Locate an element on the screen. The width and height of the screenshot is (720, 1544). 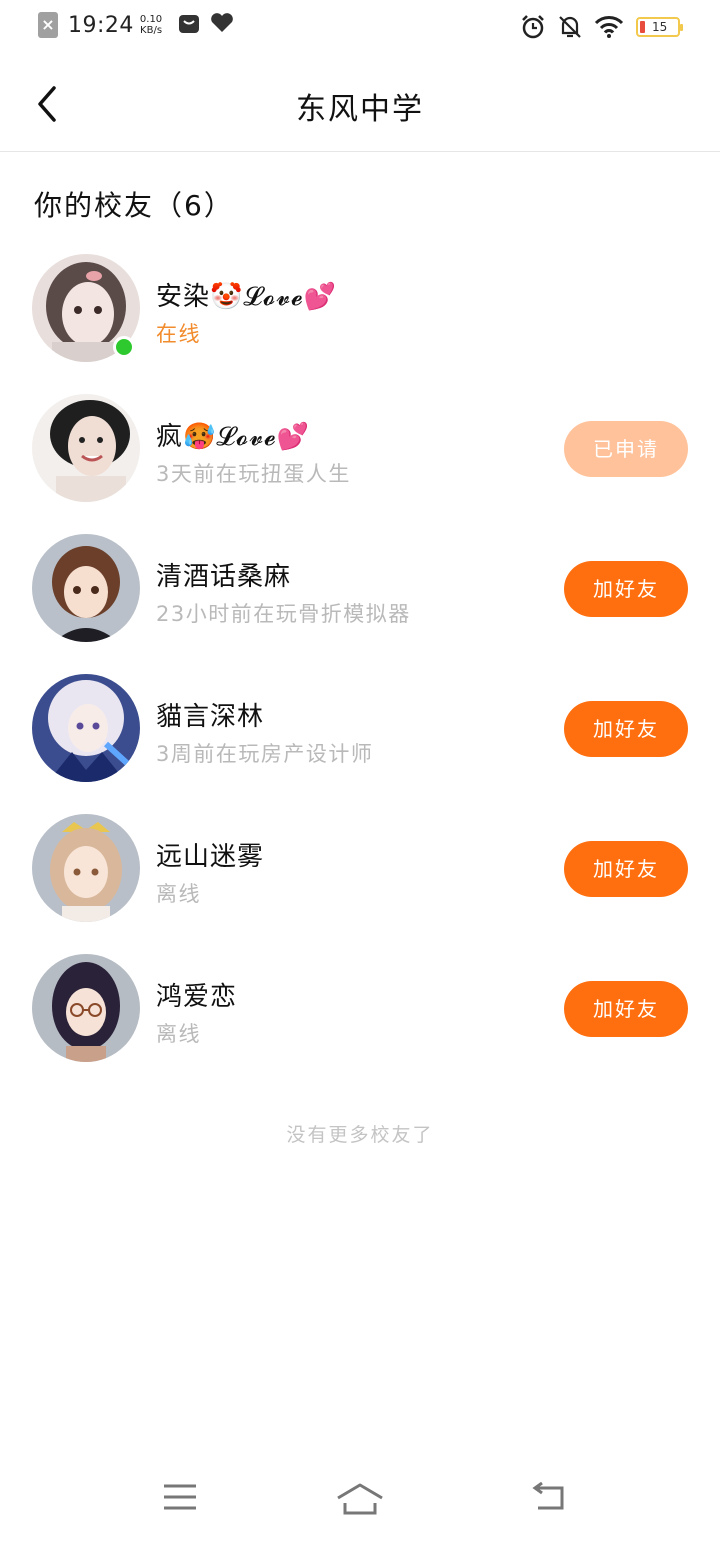
alumni-status: 23小时前在玩骨折模拟器 is located at coordinates (283, 614).